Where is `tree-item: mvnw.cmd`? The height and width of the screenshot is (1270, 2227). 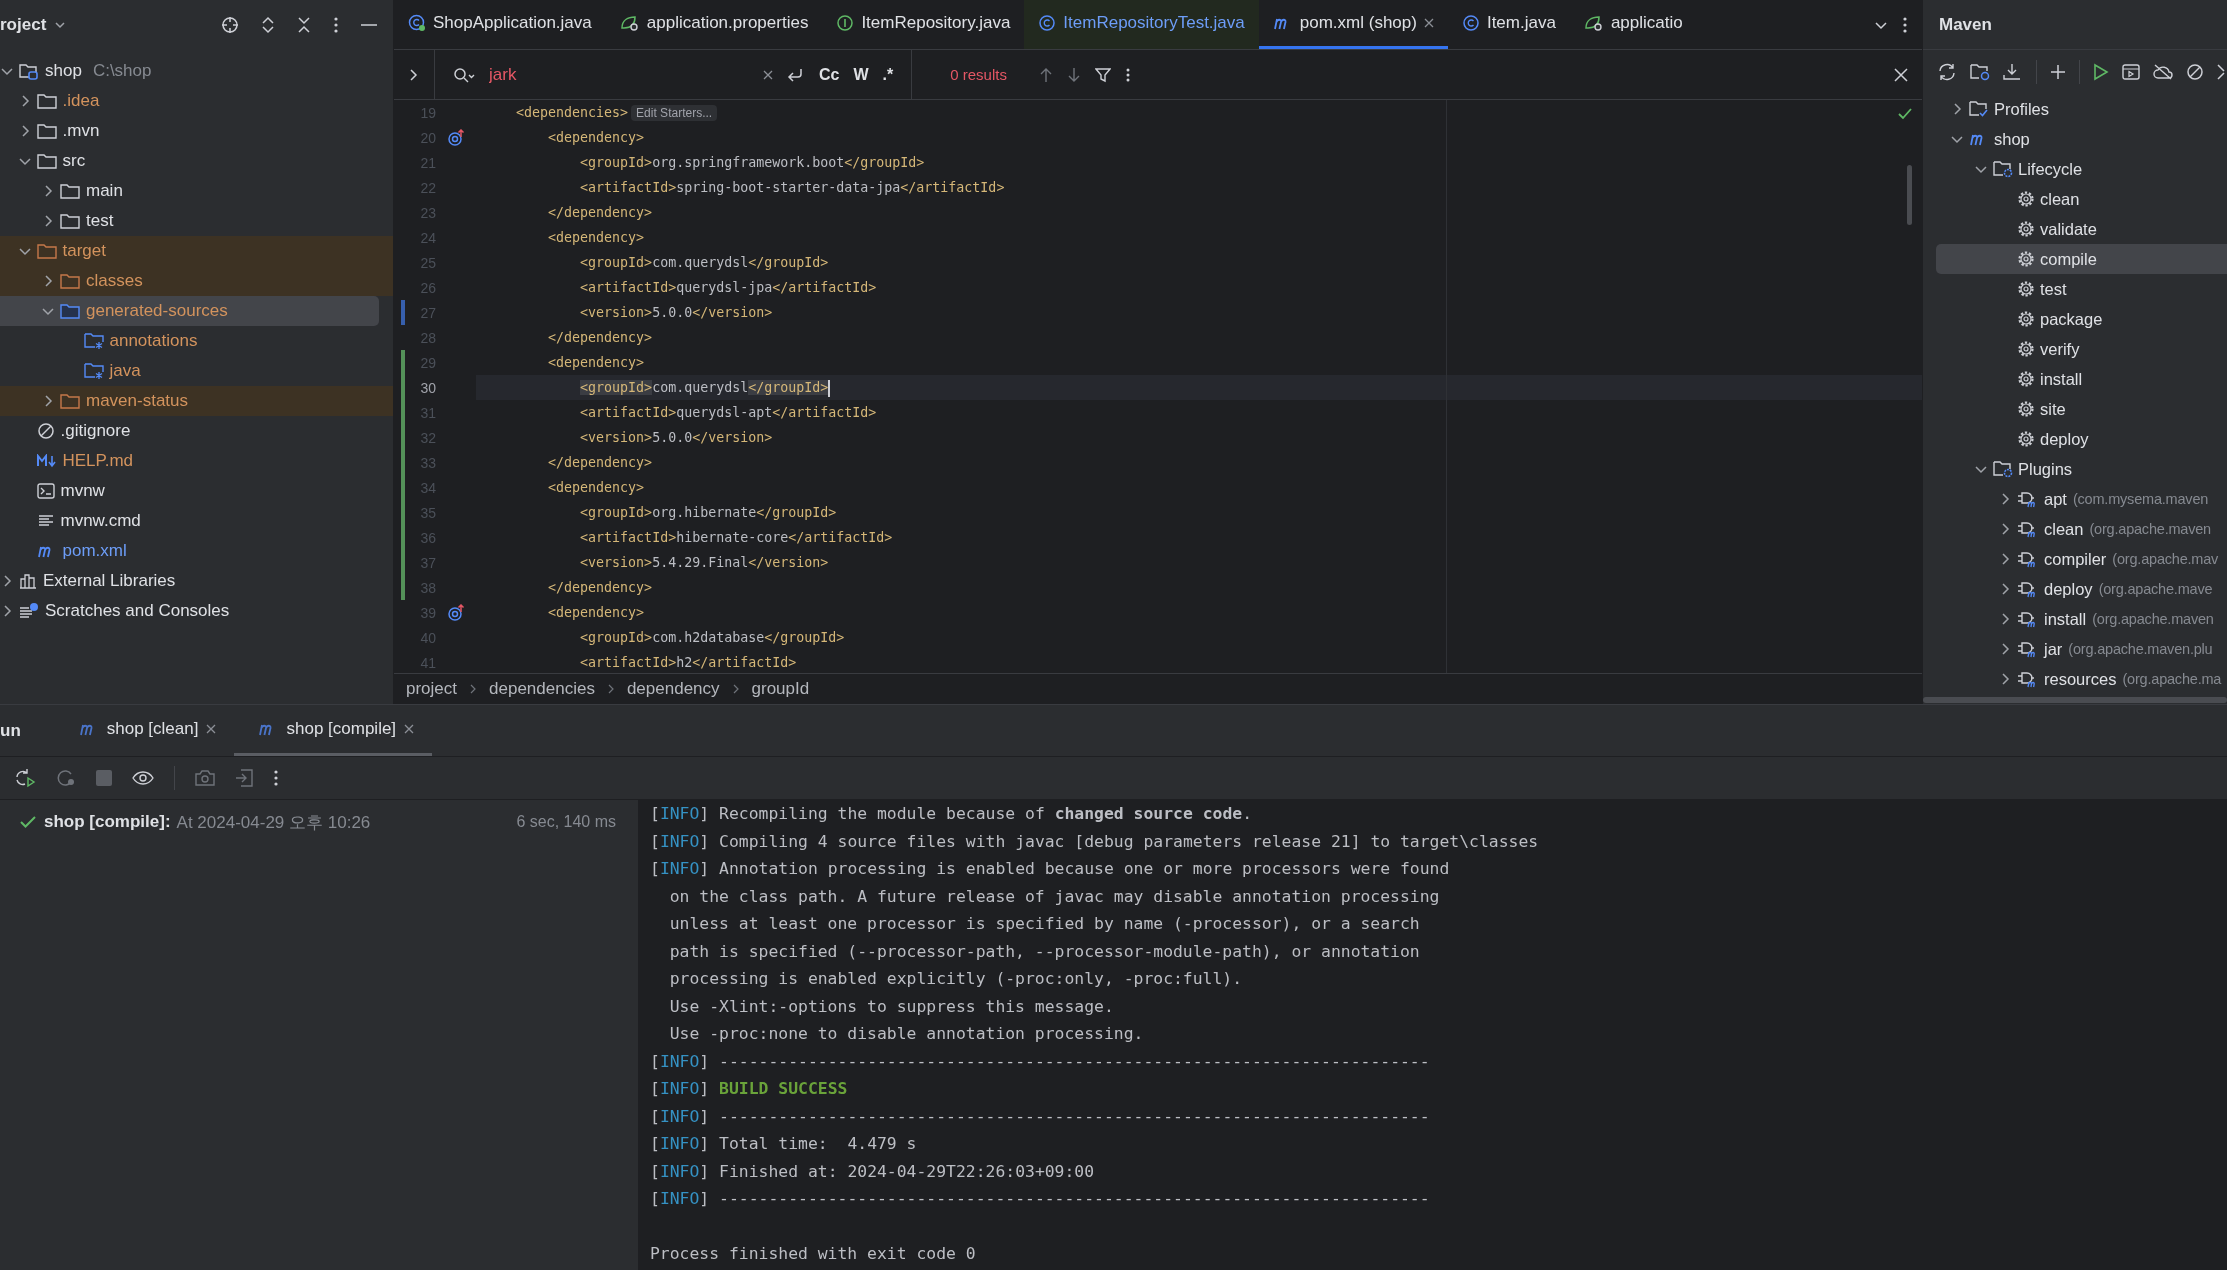
tree-item: mvnw.cmd is located at coordinates (189, 521).